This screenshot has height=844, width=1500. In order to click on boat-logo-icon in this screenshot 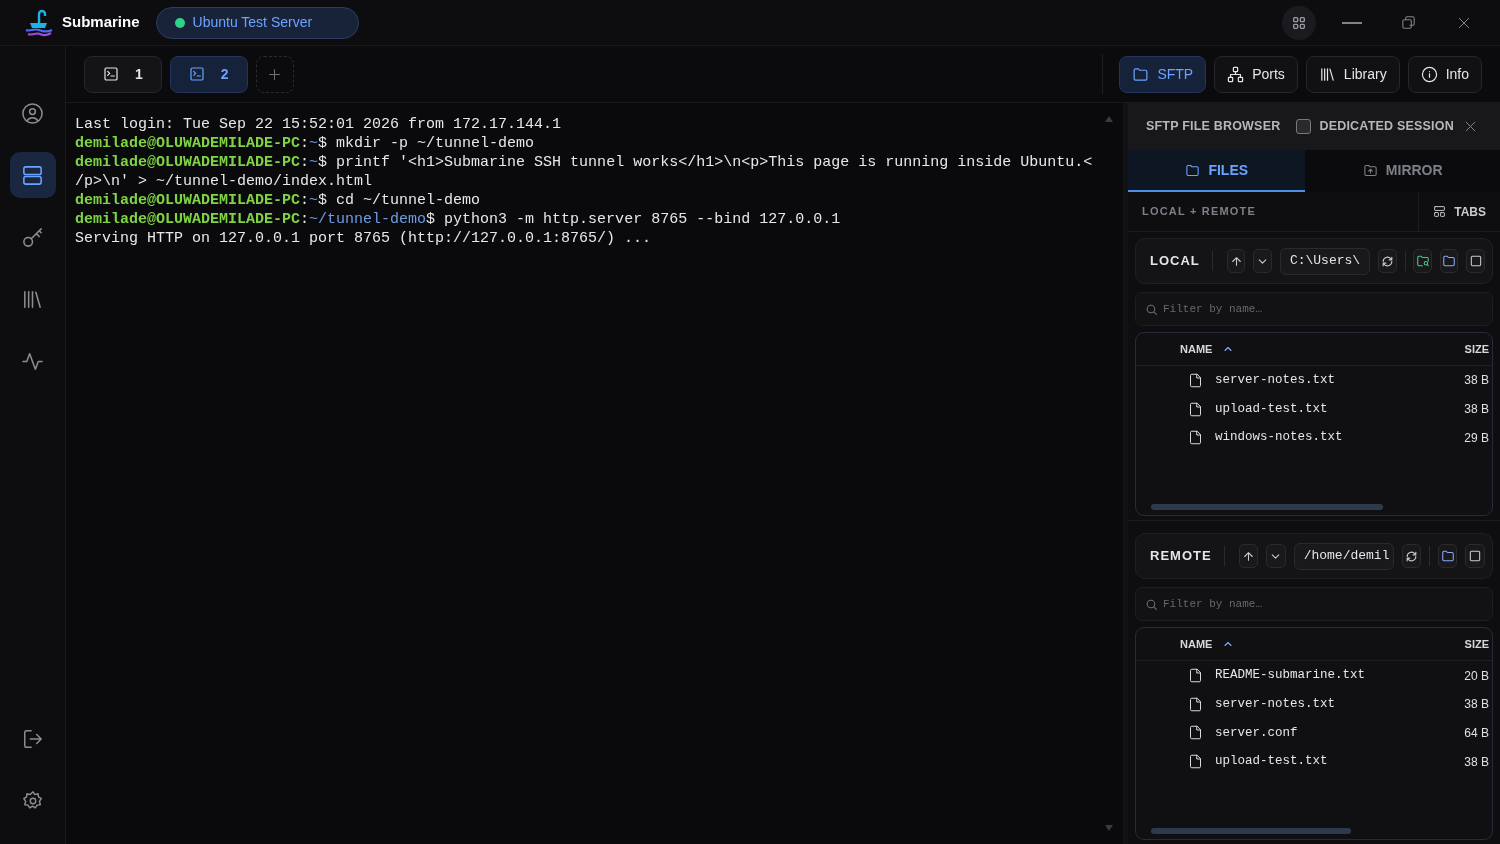, I will do `click(39, 22)`.